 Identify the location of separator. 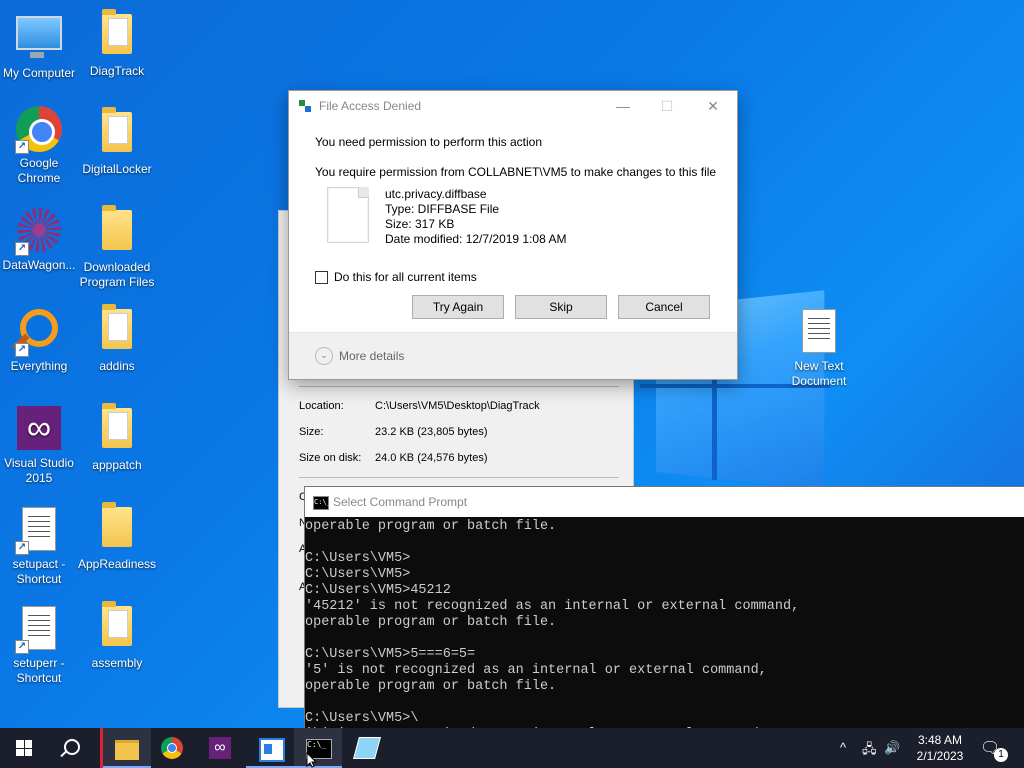
(459, 477).